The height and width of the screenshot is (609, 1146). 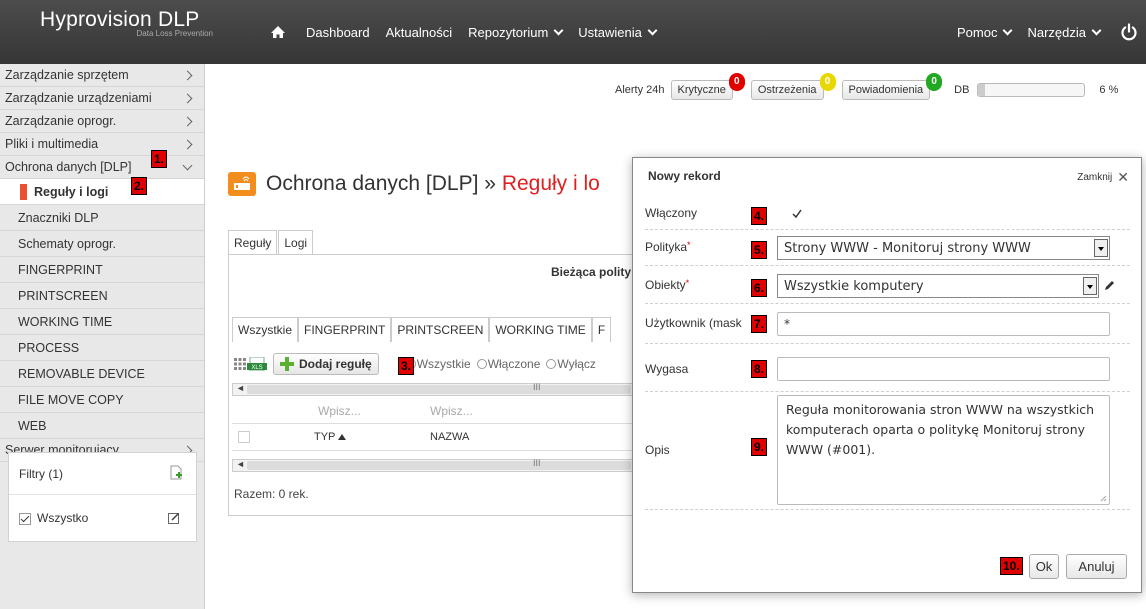 What do you see at coordinates (257, 364) in the screenshot?
I see `export-xls-icon: XLS` at bounding box center [257, 364].